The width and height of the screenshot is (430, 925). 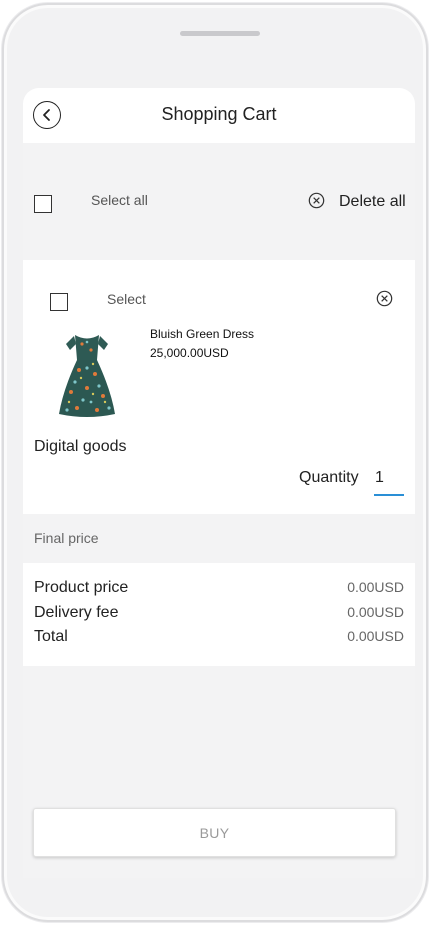 What do you see at coordinates (59, 302) in the screenshot?
I see `item-select-checkbox` at bounding box center [59, 302].